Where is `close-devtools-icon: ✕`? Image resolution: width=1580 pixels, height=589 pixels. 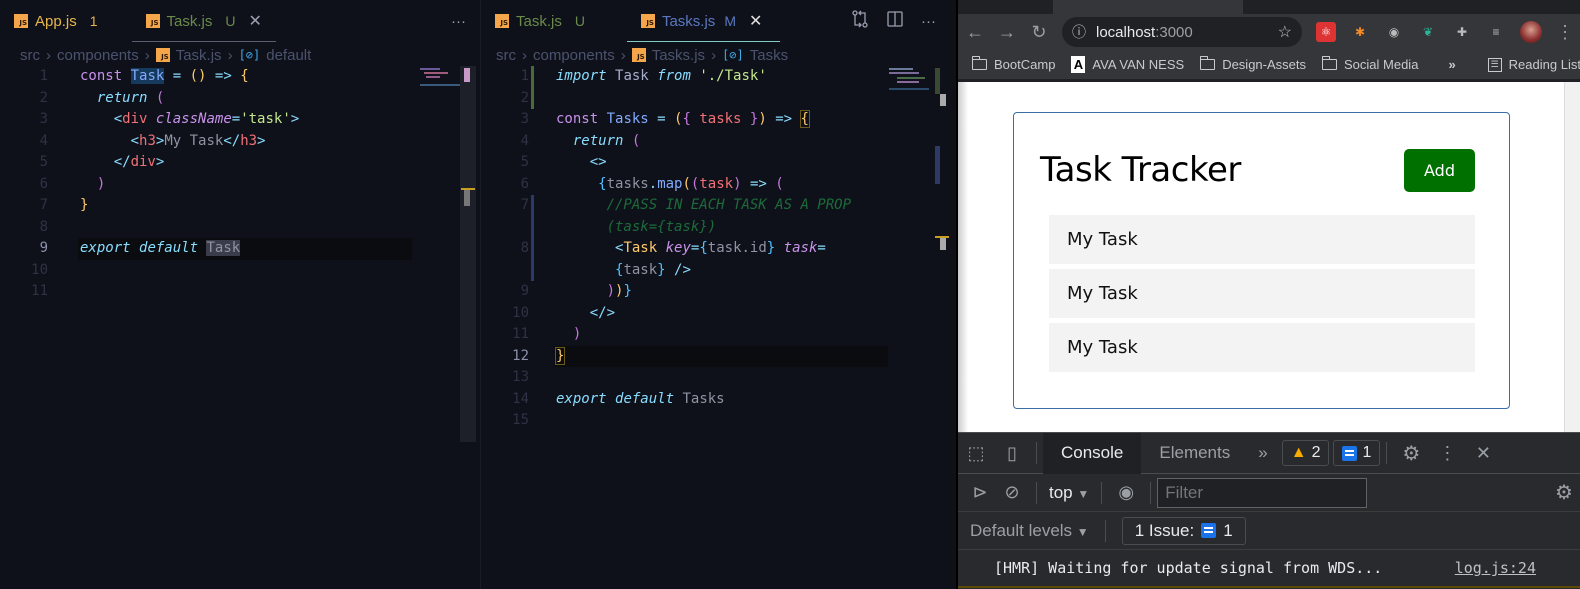 close-devtools-icon: ✕ is located at coordinates (1483, 453).